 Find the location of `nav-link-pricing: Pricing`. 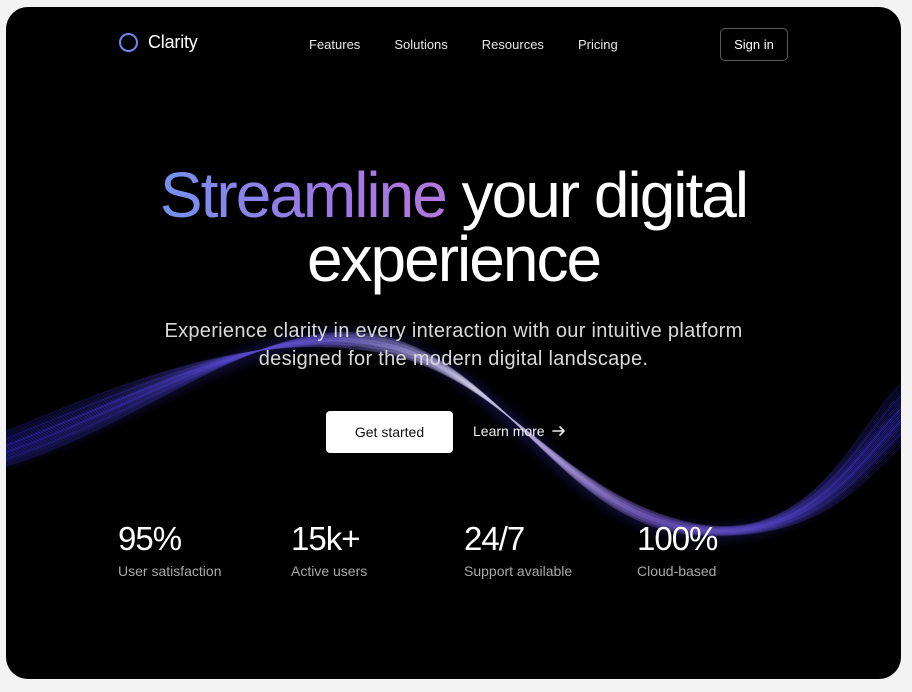

nav-link-pricing: Pricing is located at coordinates (598, 44).